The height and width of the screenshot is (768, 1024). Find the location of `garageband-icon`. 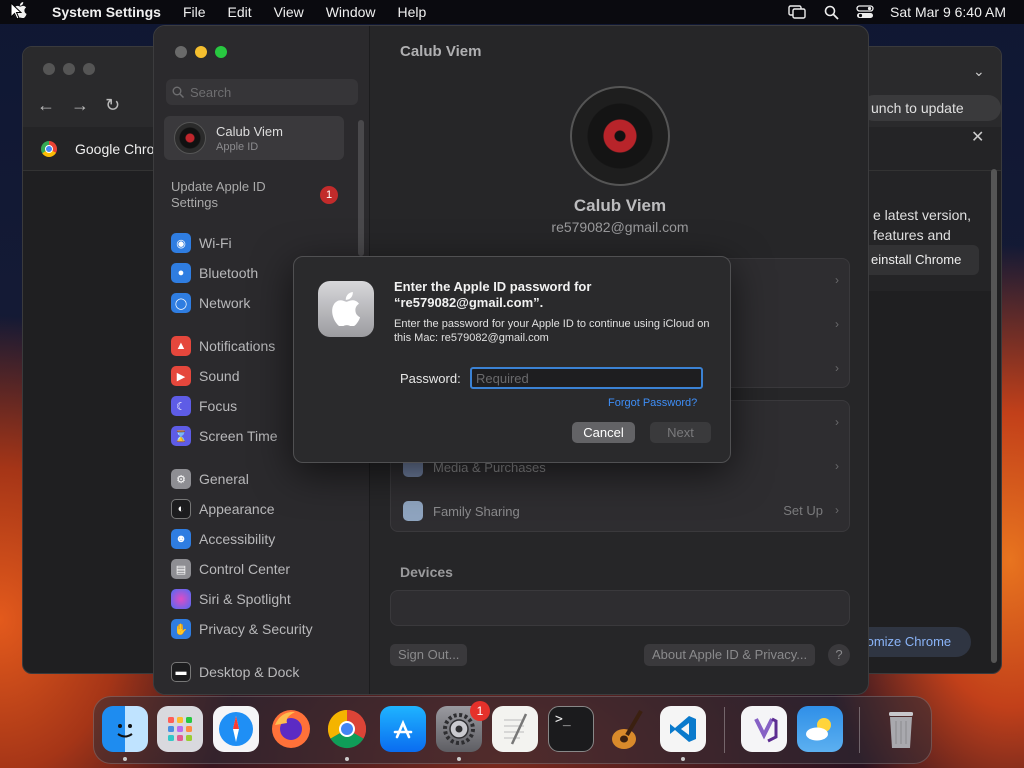

garageband-icon is located at coordinates (627, 729).